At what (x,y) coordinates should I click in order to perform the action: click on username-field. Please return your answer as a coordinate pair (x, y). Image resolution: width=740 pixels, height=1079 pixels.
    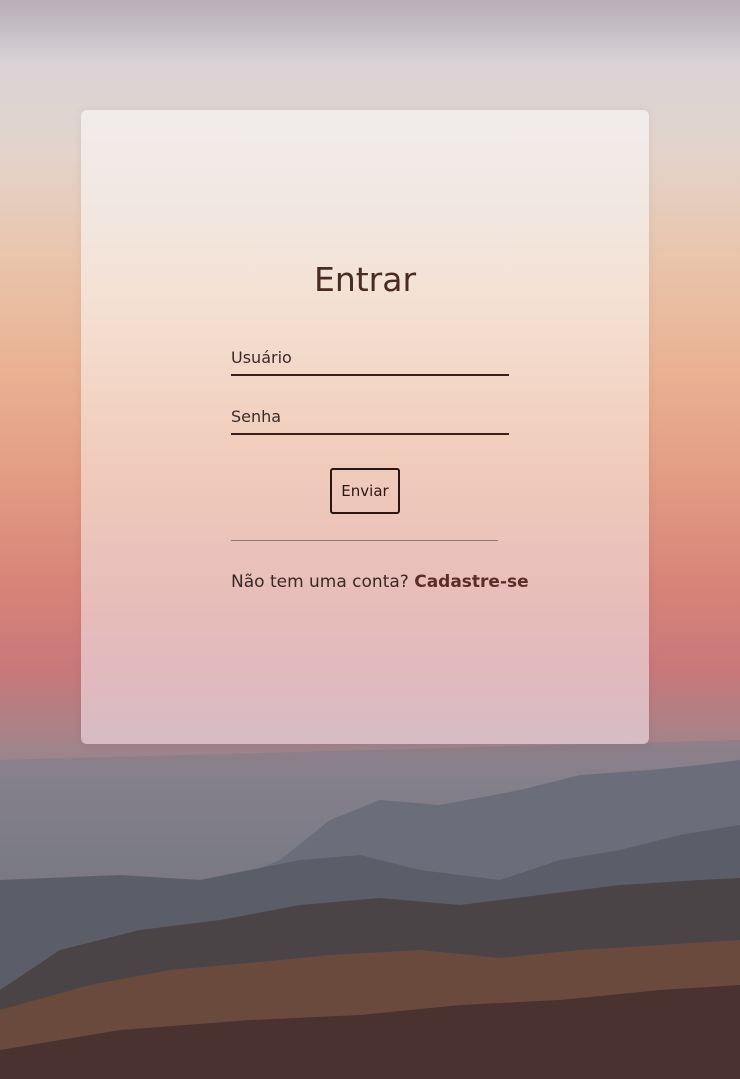
    Looking at the image, I should click on (370, 359).